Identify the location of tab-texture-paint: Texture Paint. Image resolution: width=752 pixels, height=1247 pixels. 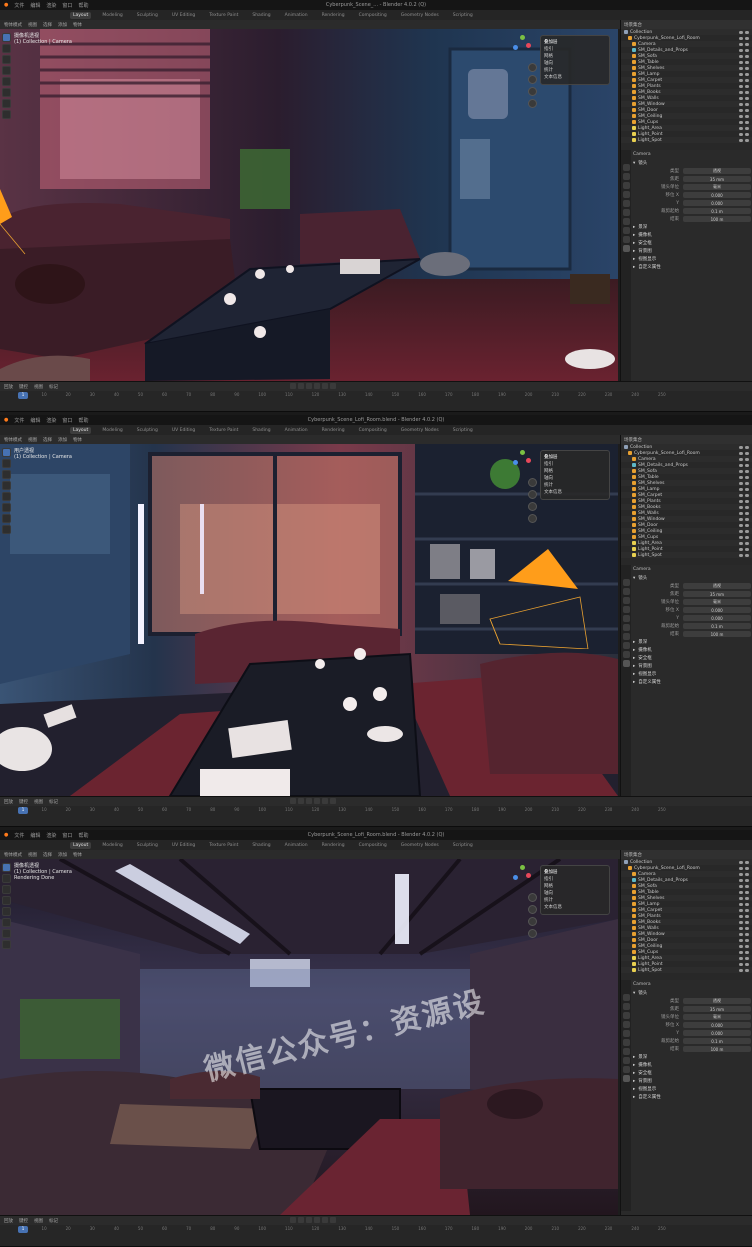
(223, 845).